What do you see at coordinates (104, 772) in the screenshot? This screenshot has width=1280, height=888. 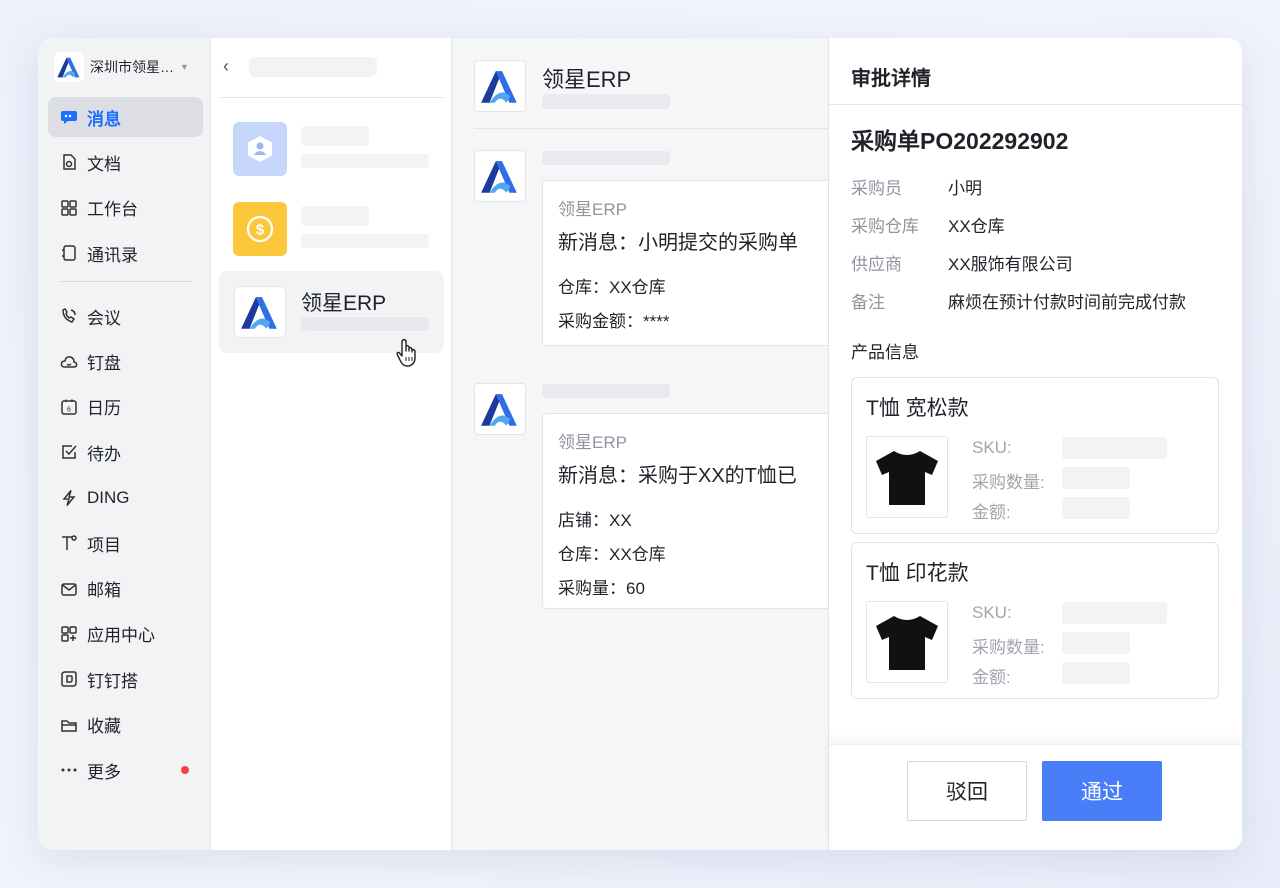 I see `sidebar-item-label: 更多` at bounding box center [104, 772].